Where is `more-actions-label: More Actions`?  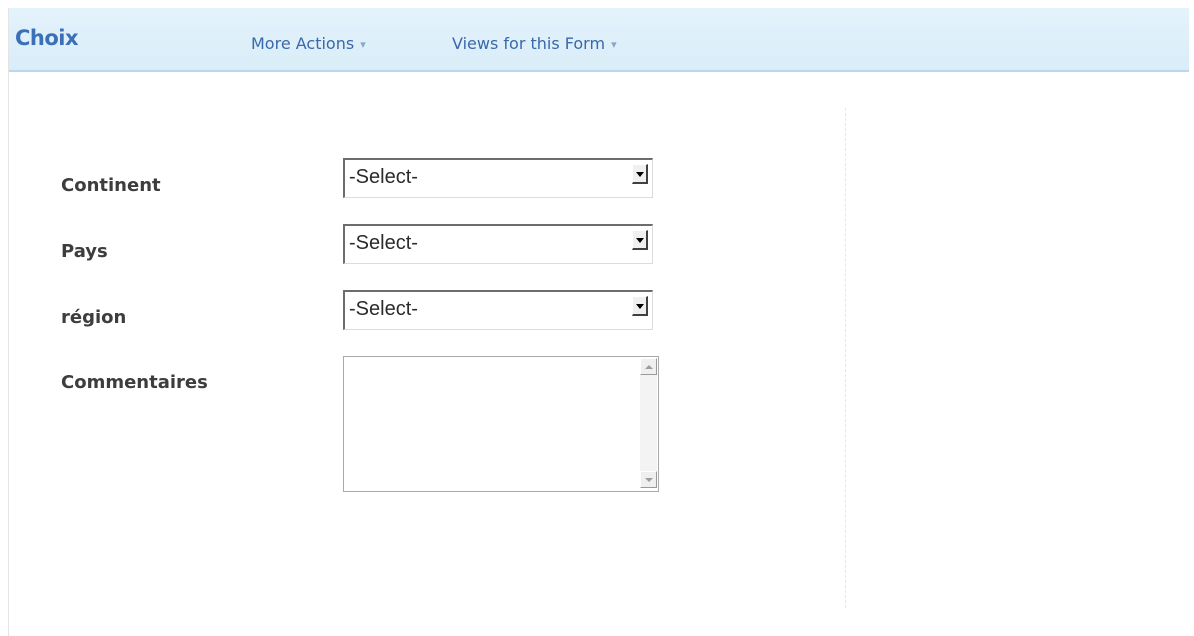
more-actions-label: More Actions is located at coordinates (303, 43).